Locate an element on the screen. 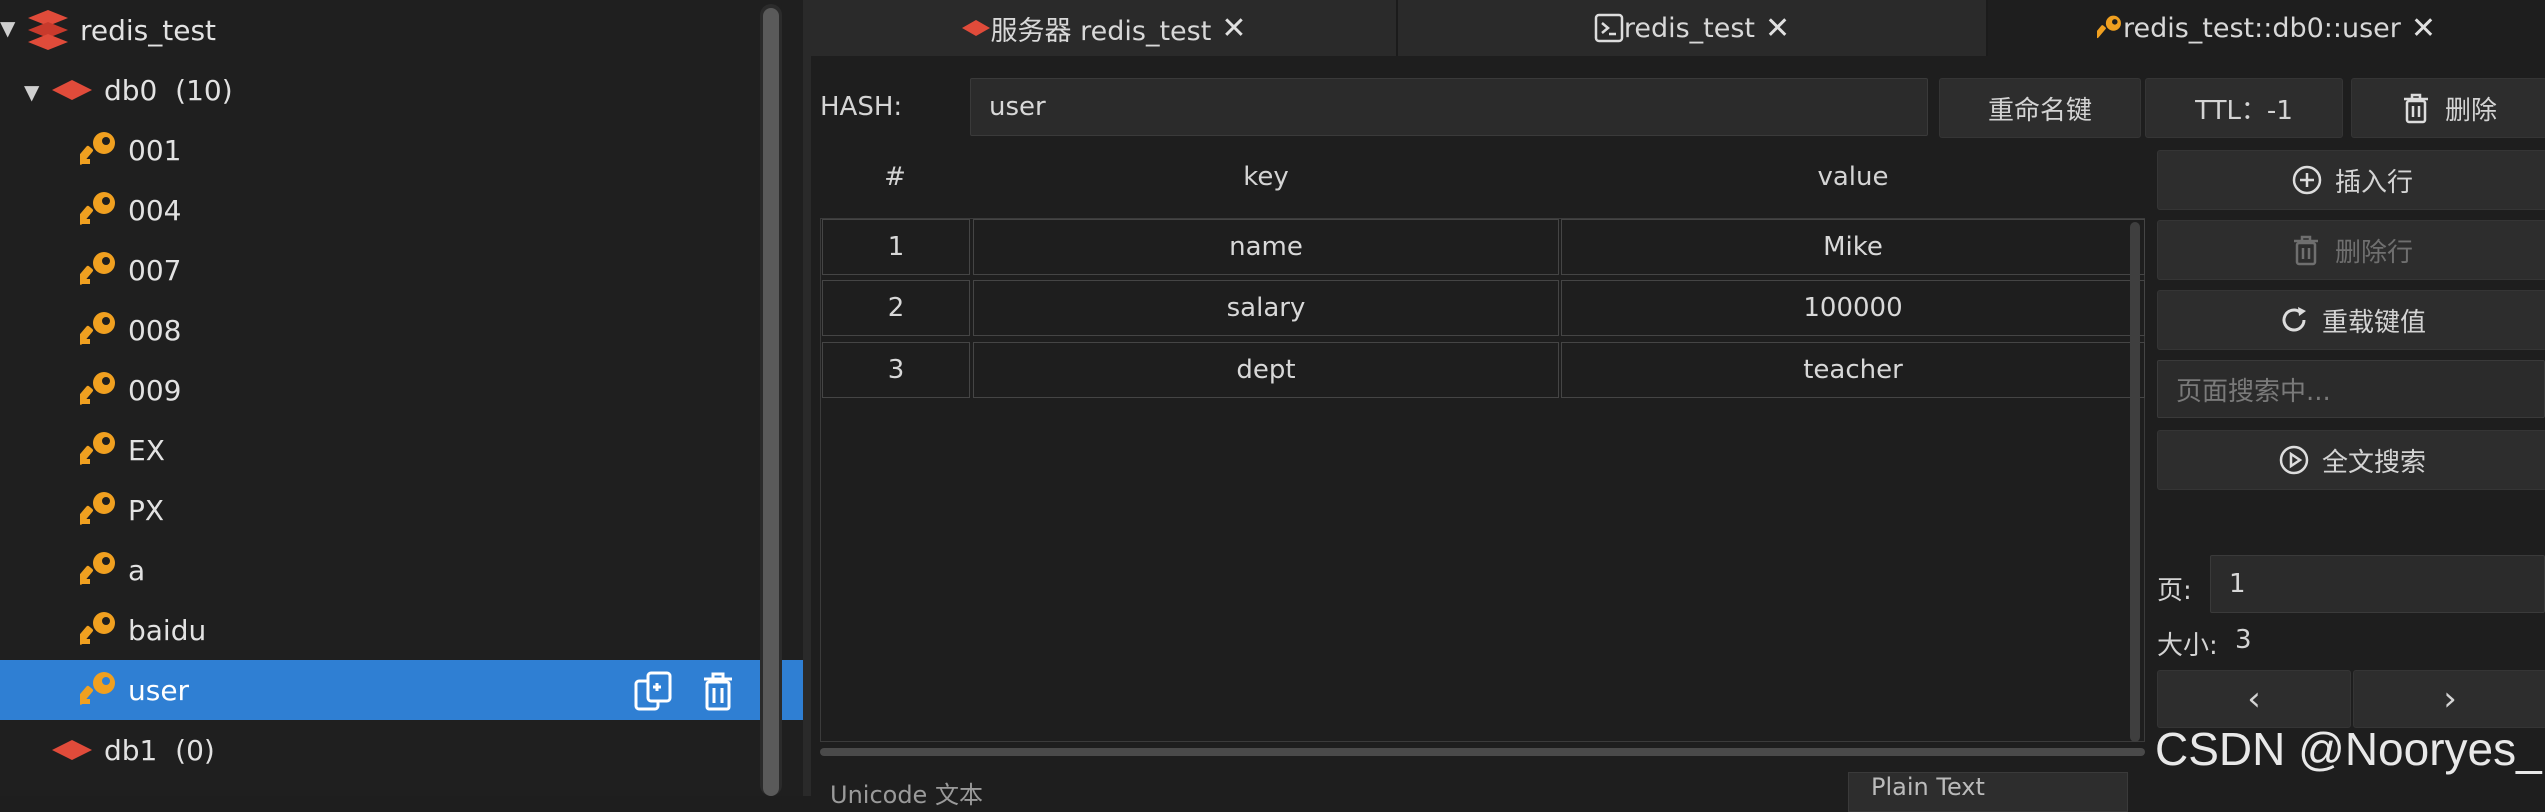 The width and height of the screenshot is (2545, 812). rename-key-button: 重命名键 is located at coordinates (2040, 108).